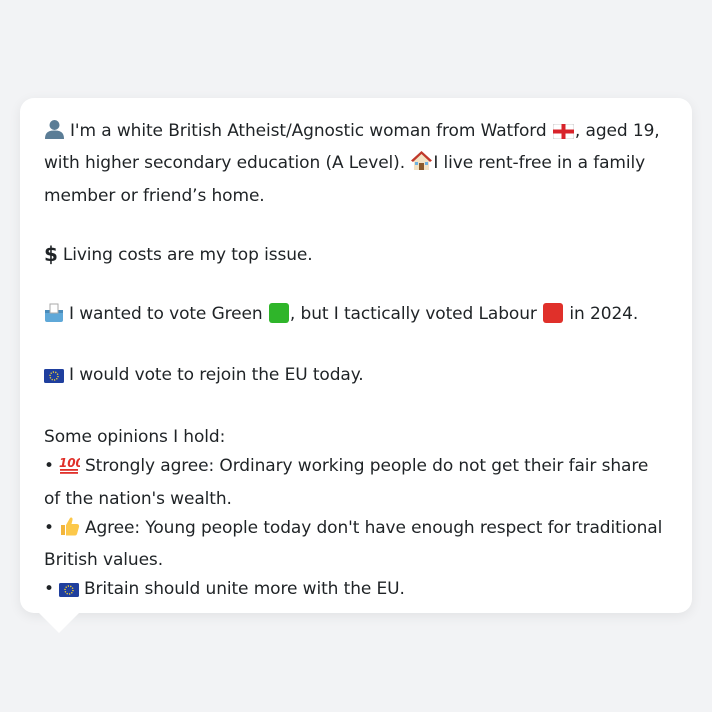  What do you see at coordinates (135, 436) in the screenshot?
I see `opinions-heading: Some opinions I hold:` at bounding box center [135, 436].